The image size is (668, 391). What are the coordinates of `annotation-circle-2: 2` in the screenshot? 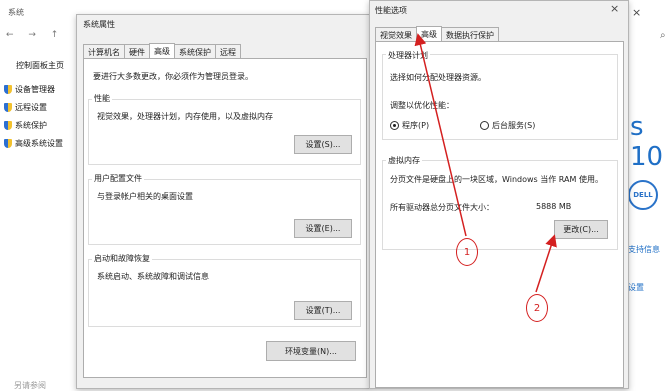 It's located at (537, 308).